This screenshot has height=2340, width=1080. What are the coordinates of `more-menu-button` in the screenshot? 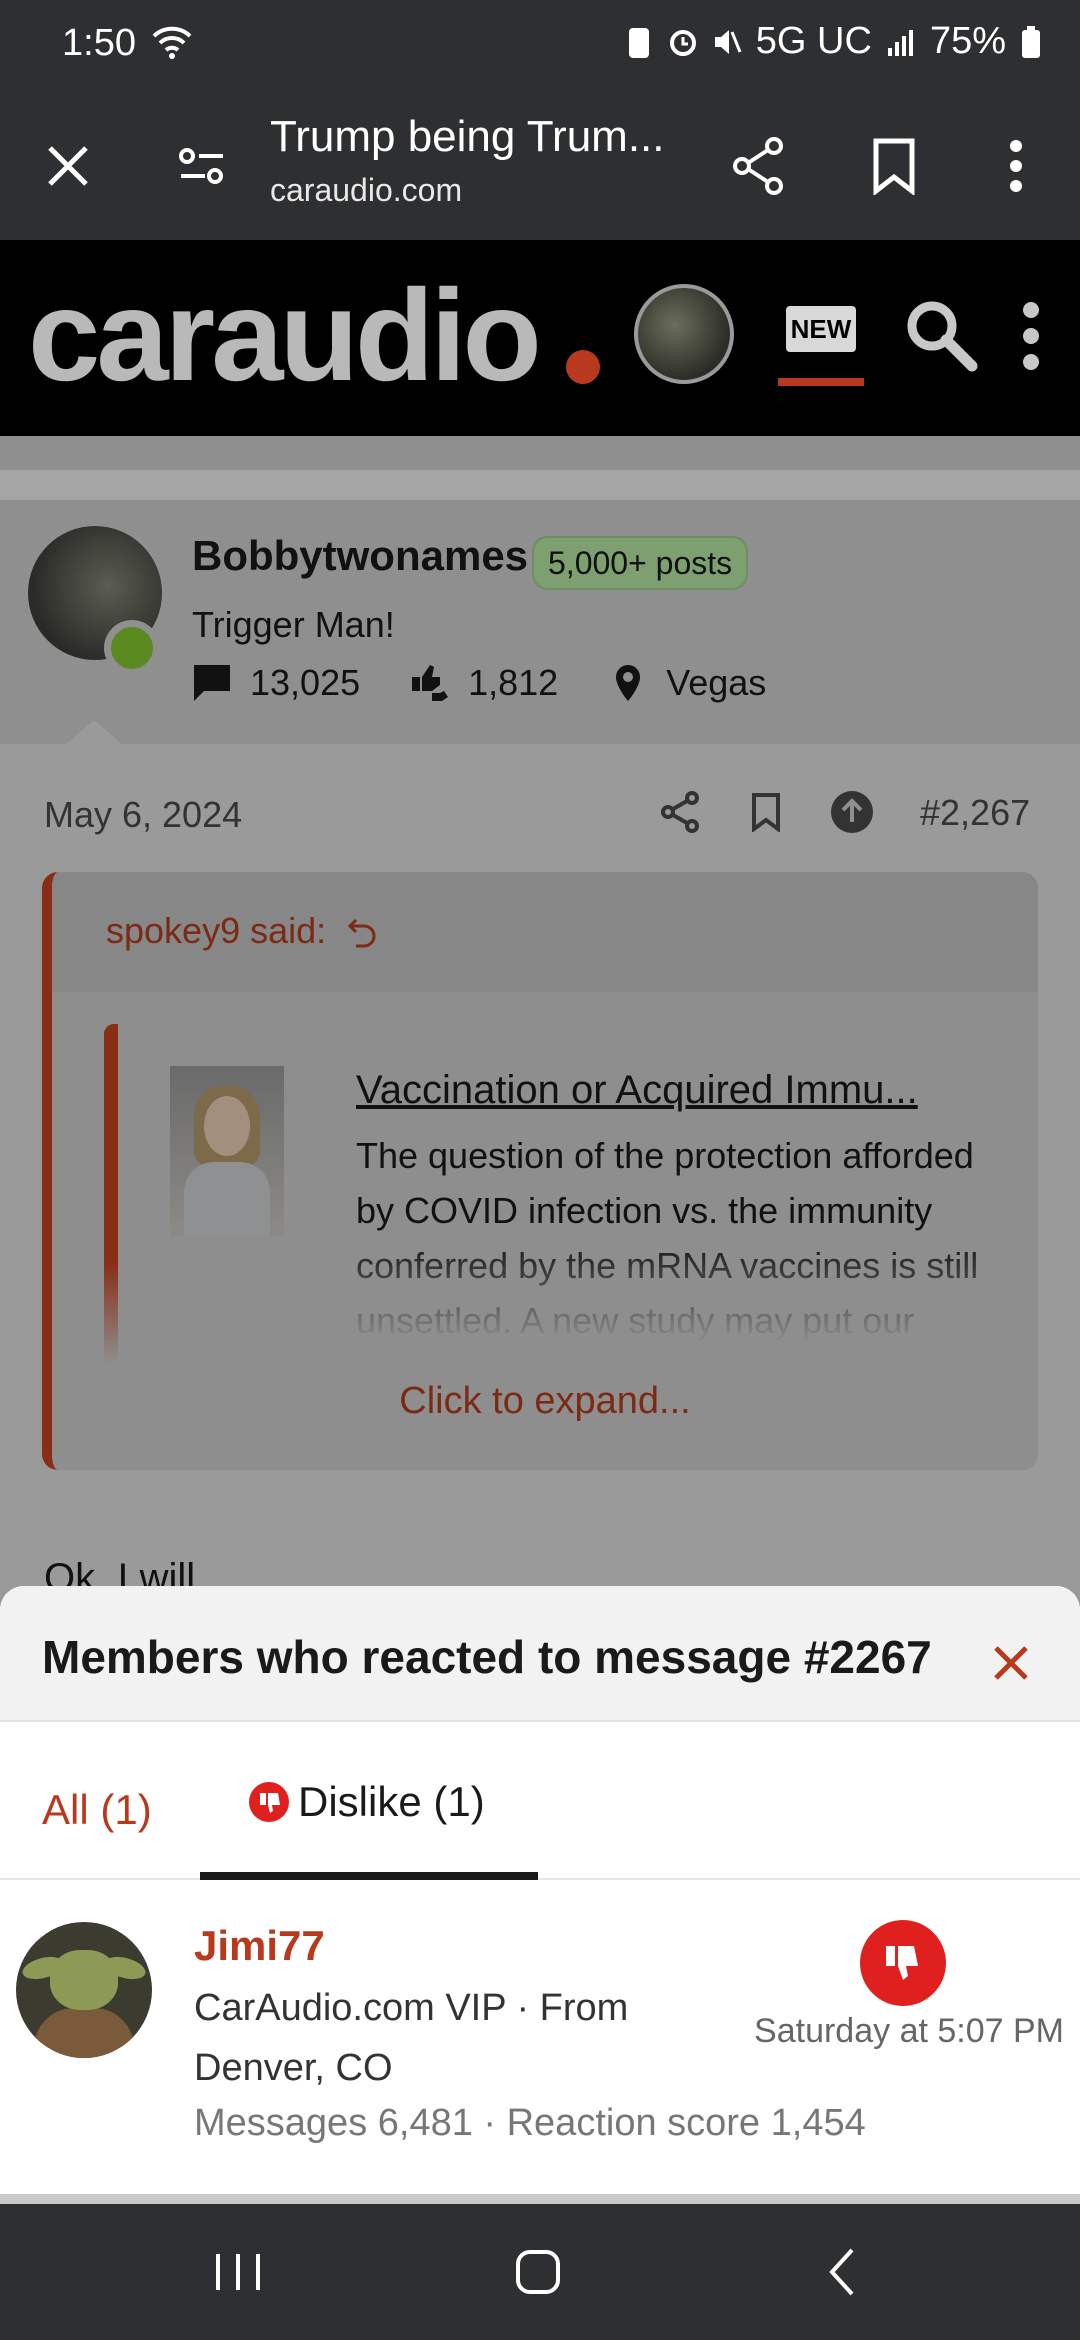 It's located at (1016, 166).